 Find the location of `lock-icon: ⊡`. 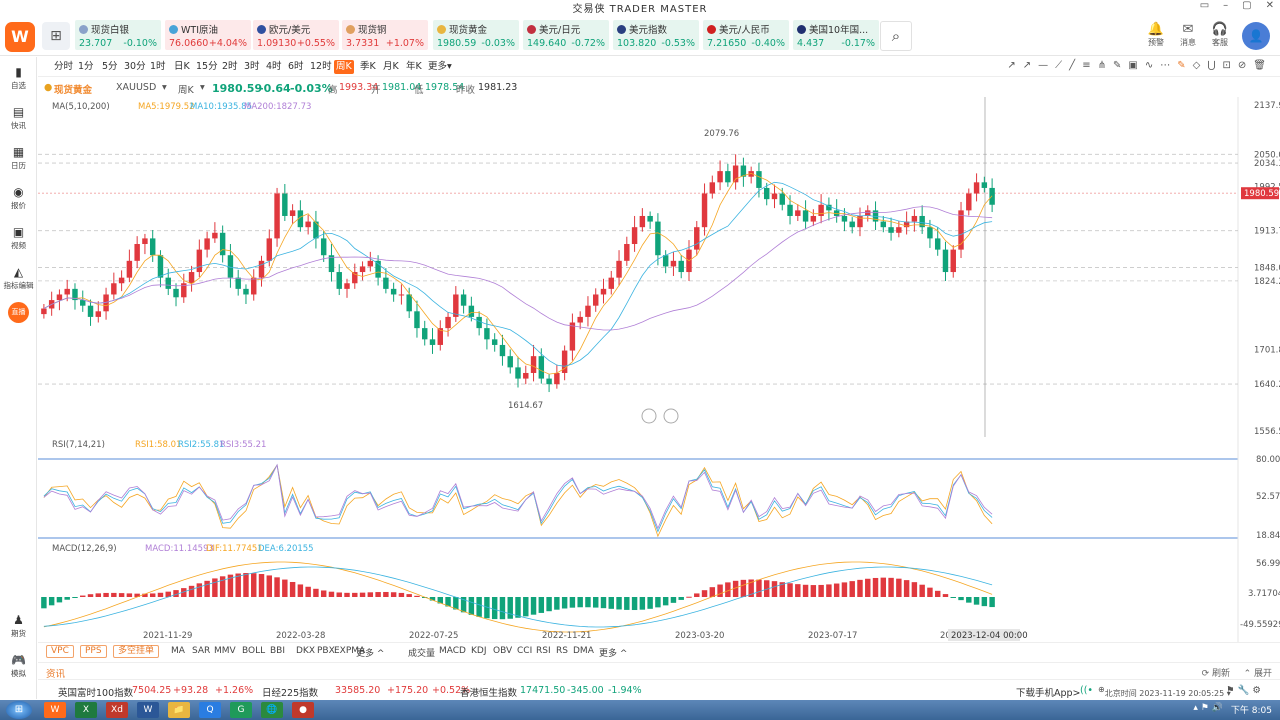

lock-icon: ⊡ is located at coordinates (1227, 65).